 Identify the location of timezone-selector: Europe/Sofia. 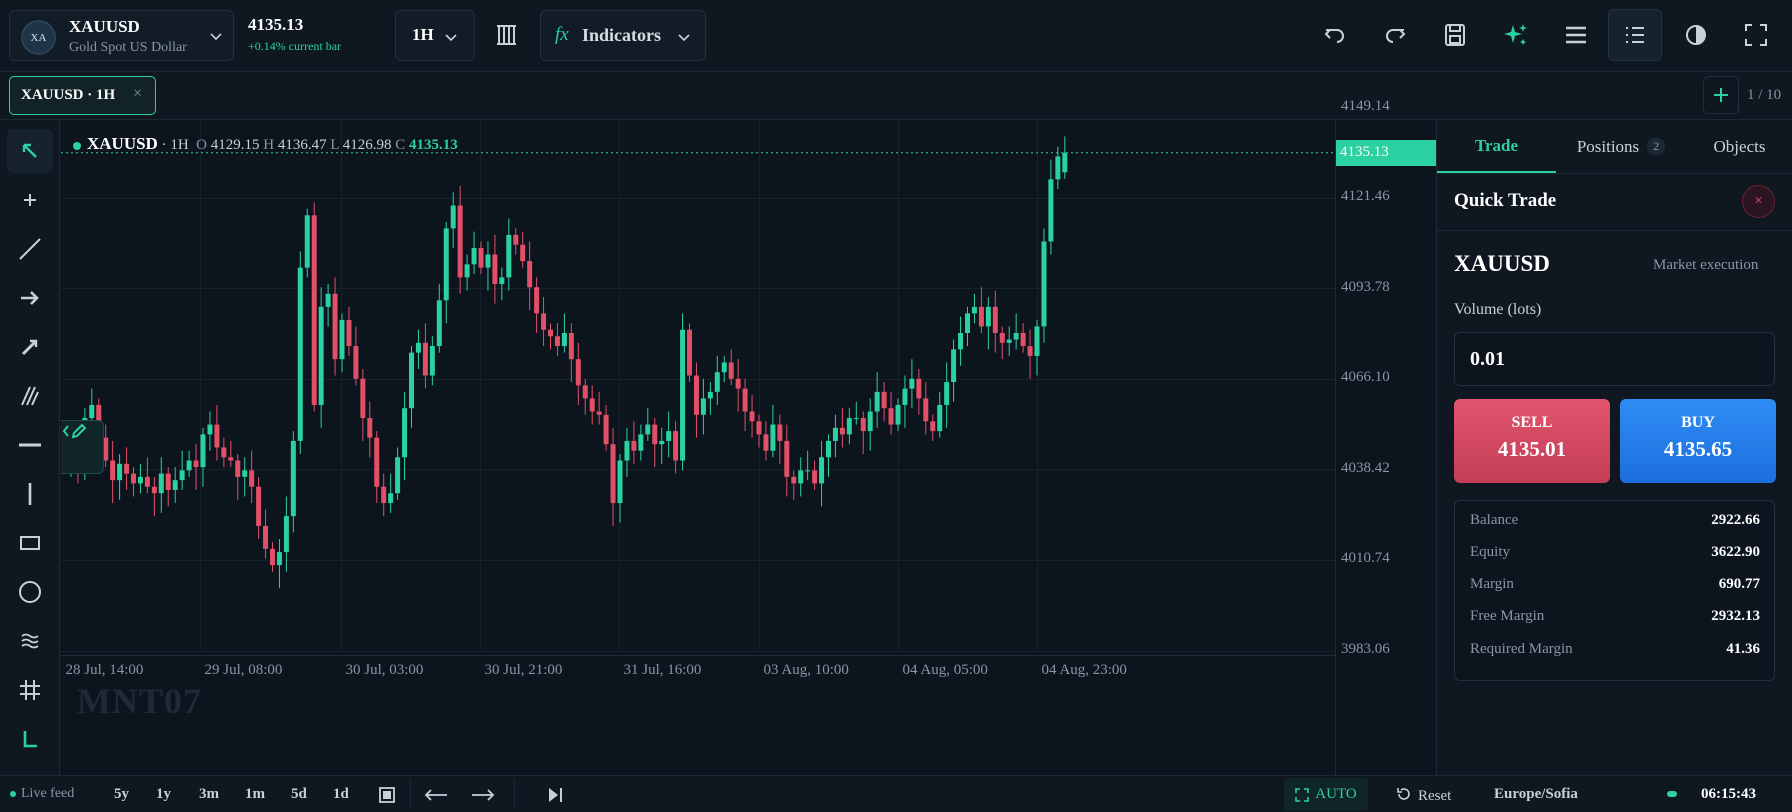
(1536, 794).